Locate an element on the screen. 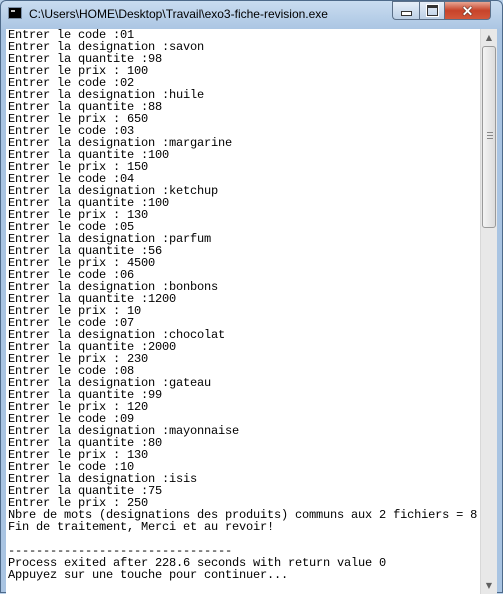 This screenshot has height=594, width=503. scroll-thumb is located at coordinates (489, 137).